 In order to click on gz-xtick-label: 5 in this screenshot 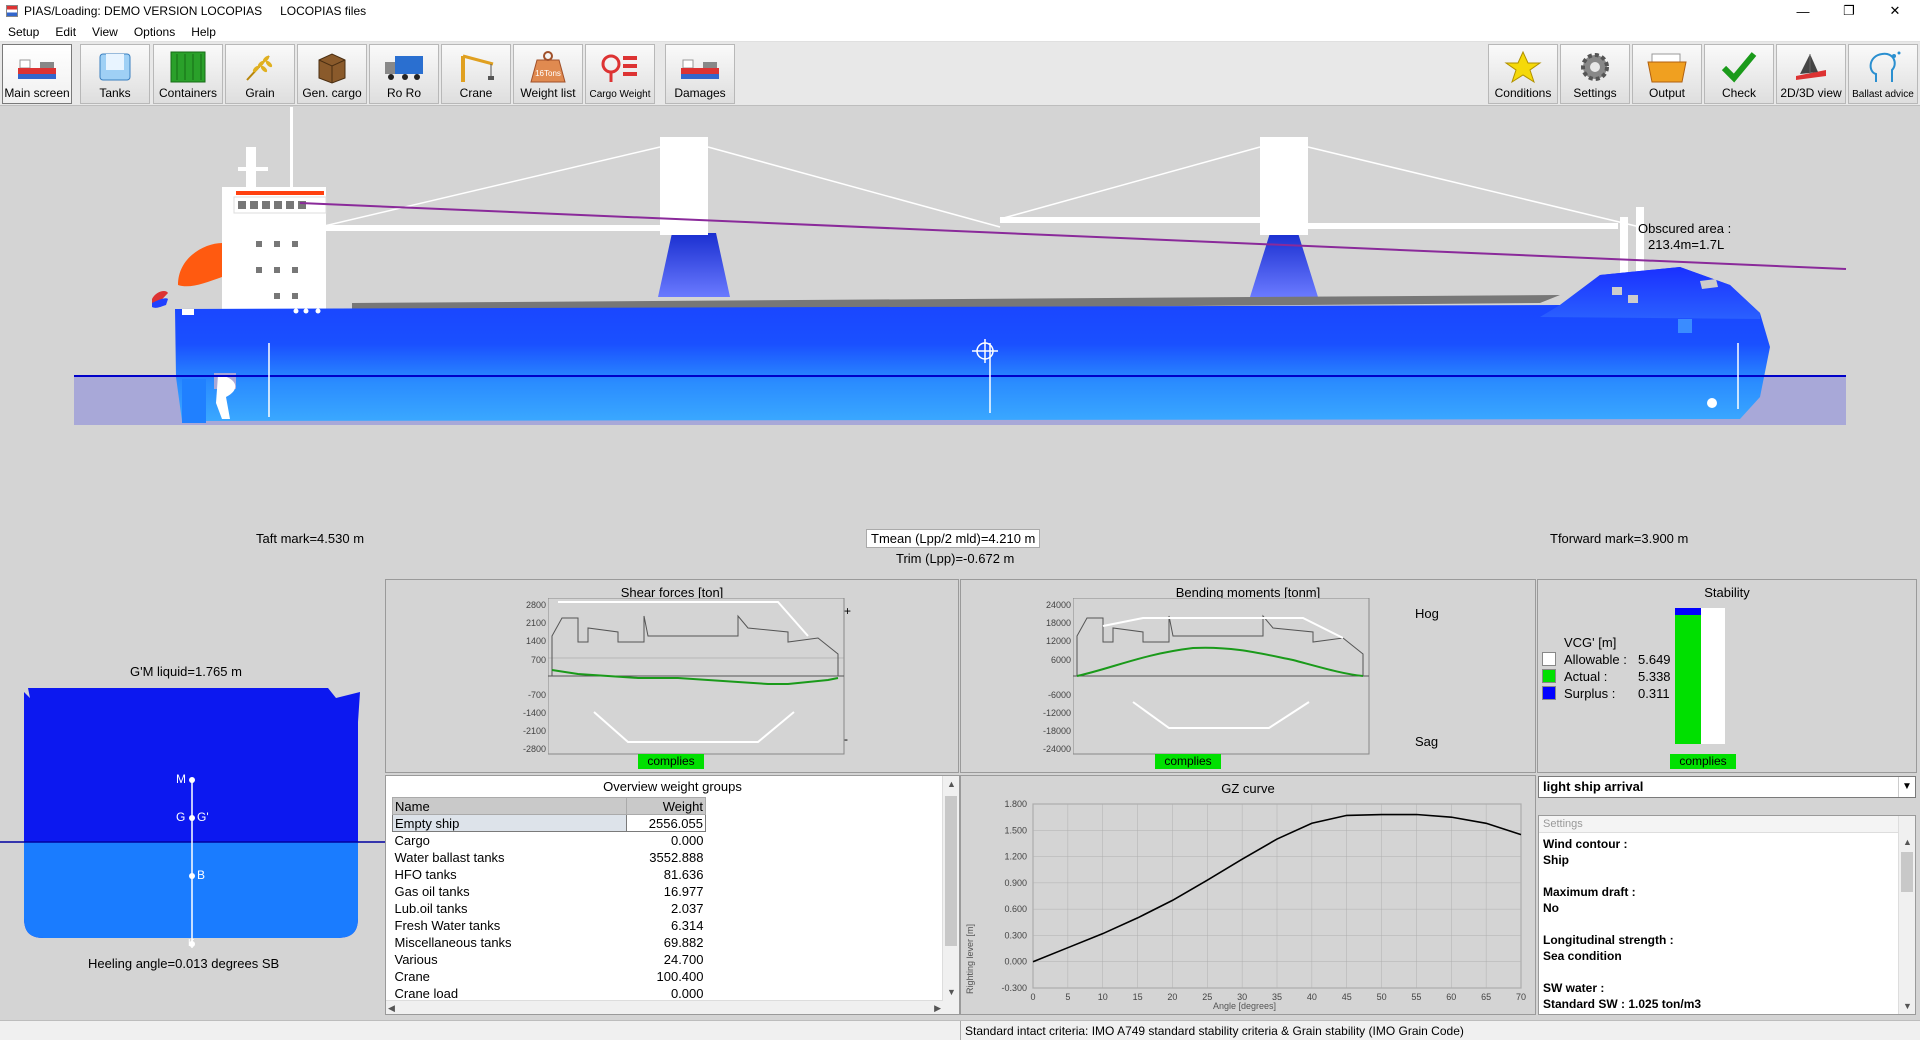, I will do `click(1067, 997)`.